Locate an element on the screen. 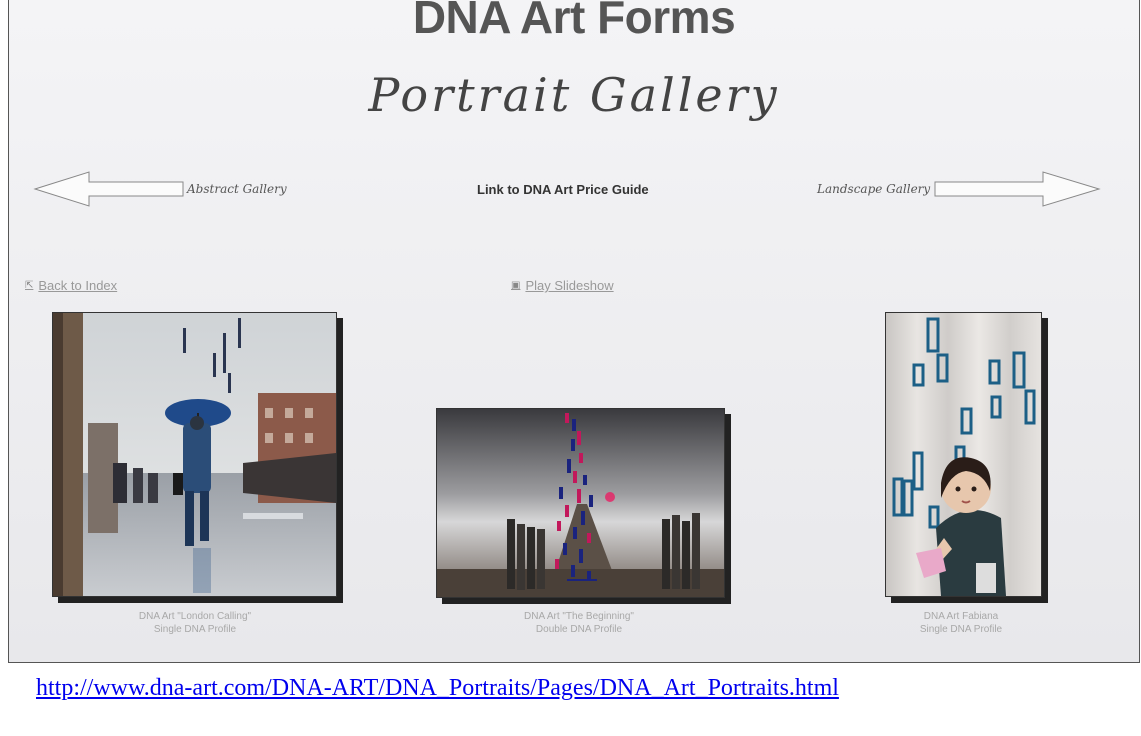 The image size is (1141, 736). back-to-index-label: Back to Index is located at coordinates (78, 285).